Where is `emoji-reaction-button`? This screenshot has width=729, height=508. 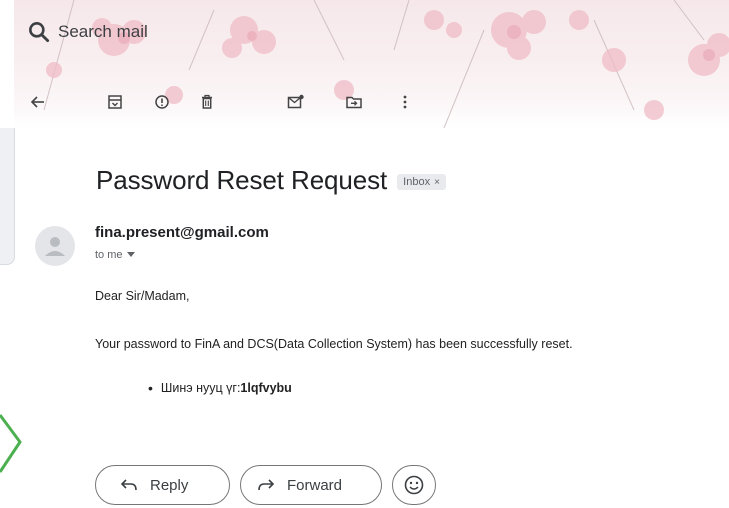
emoji-reaction-button is located at coordinates (414, 485).